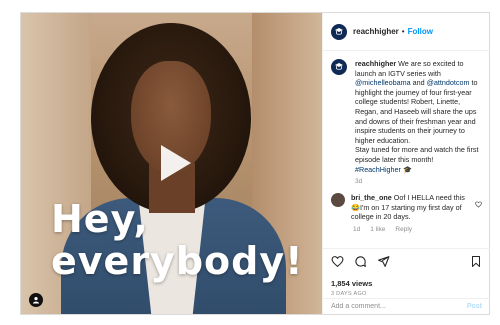  Describe the element at coordinates (337, 264) in the screenshot. I see `heart-icon` at that location.